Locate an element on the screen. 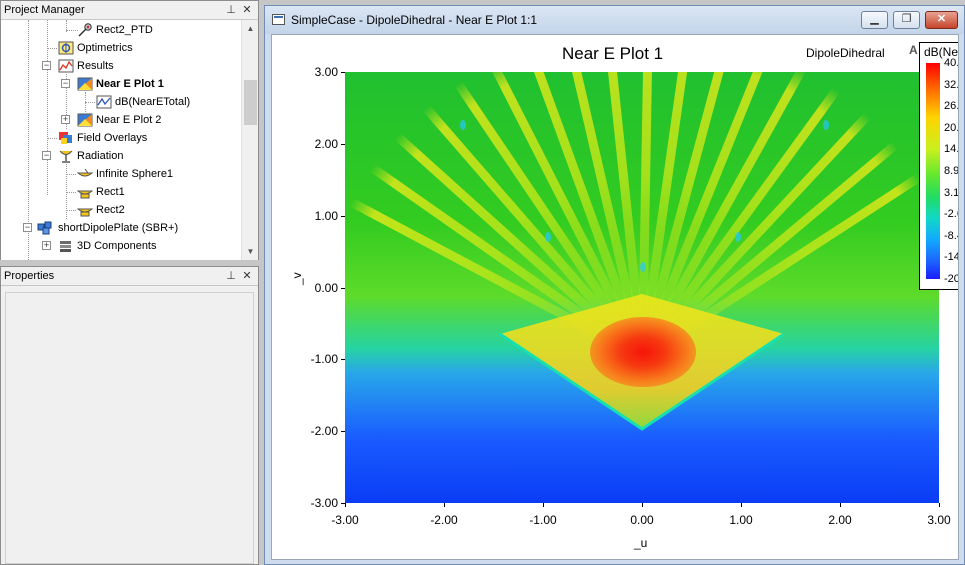 Image resolution: width=965 pixels, height=565 pixels. radiation-icon is located at coordinates (66, 156).